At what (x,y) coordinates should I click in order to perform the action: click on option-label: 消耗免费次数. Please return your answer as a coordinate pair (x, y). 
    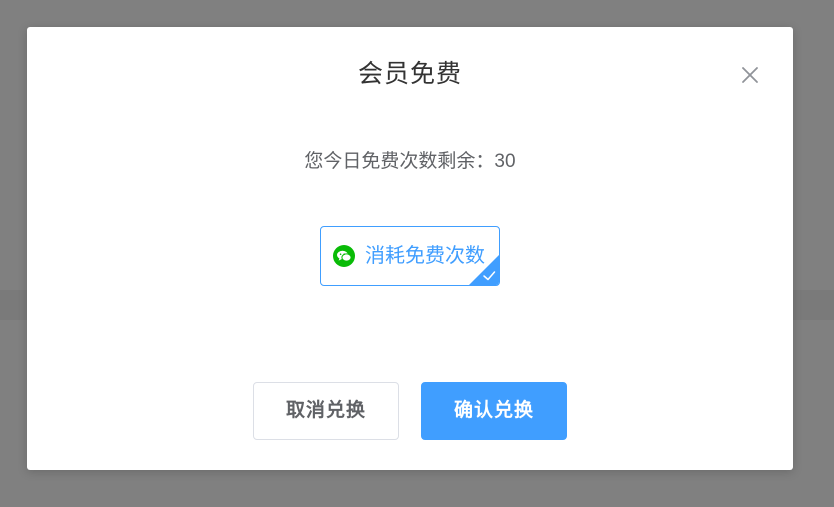
    Looking at the image, I should click on (425, 256).